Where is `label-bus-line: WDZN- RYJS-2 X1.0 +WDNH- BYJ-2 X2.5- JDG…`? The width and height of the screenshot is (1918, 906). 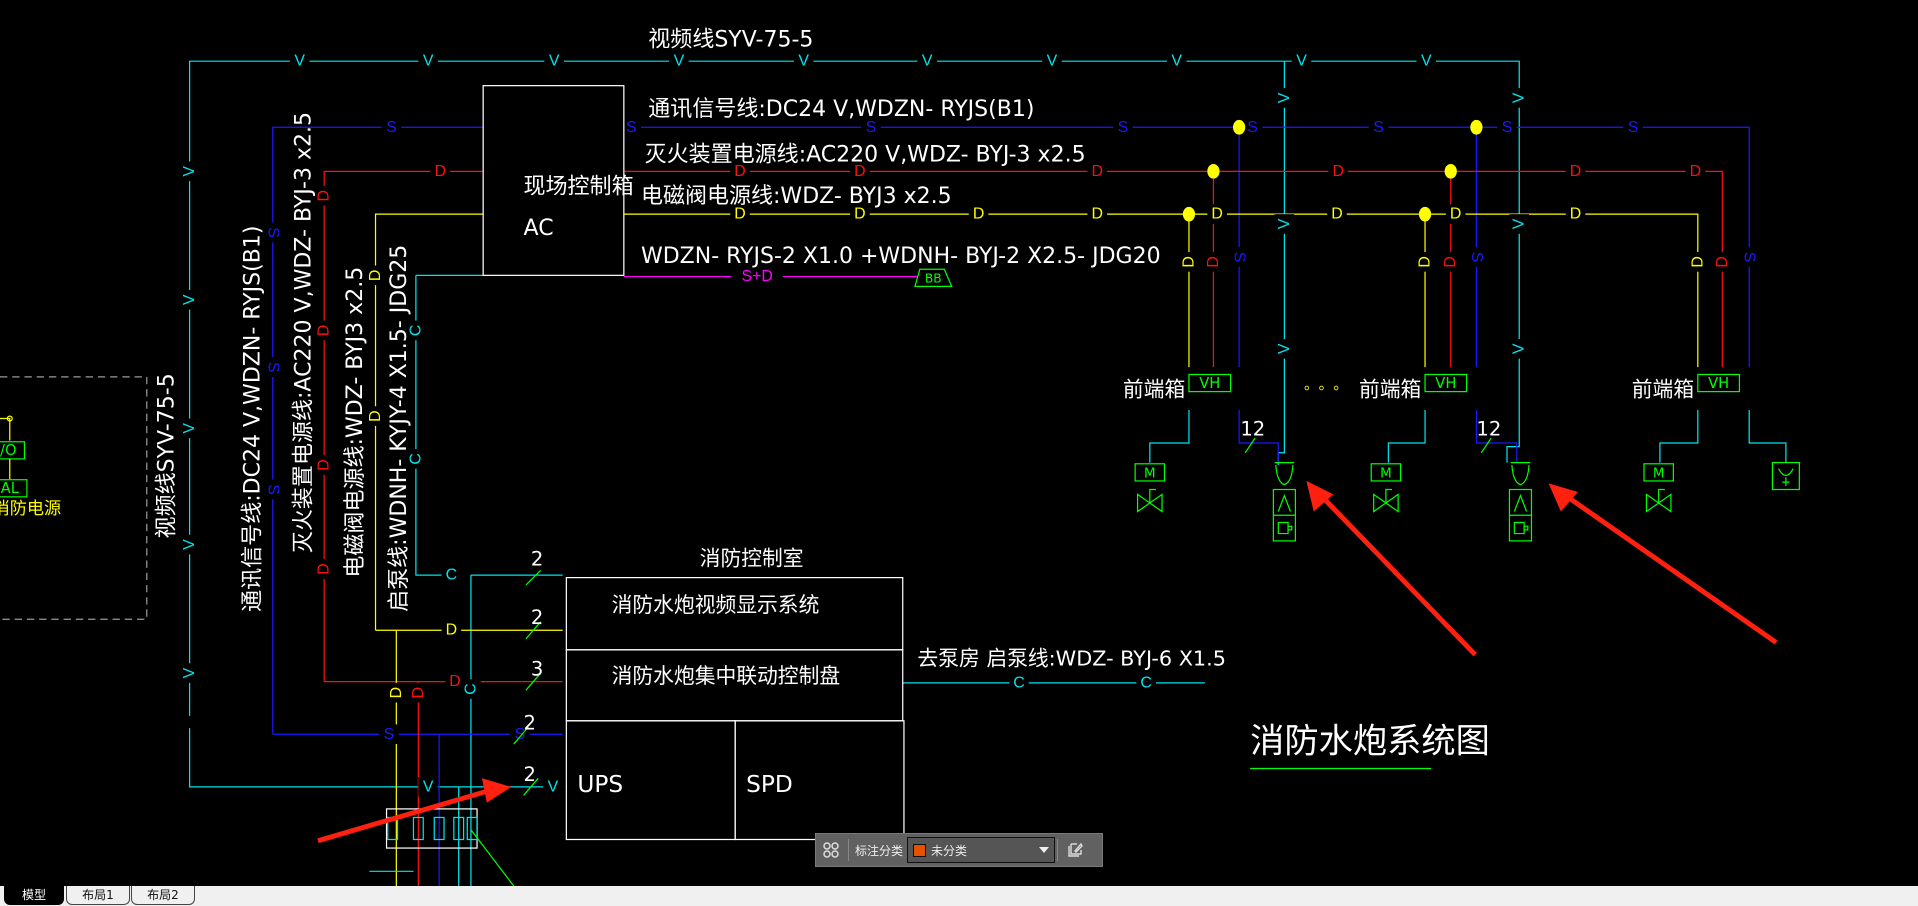
label-bus-line: WDZN- RYJS-2 X1.0 +WDNH- BYJ-2 X2.5- JDG… is located at coordinates (901, 256).